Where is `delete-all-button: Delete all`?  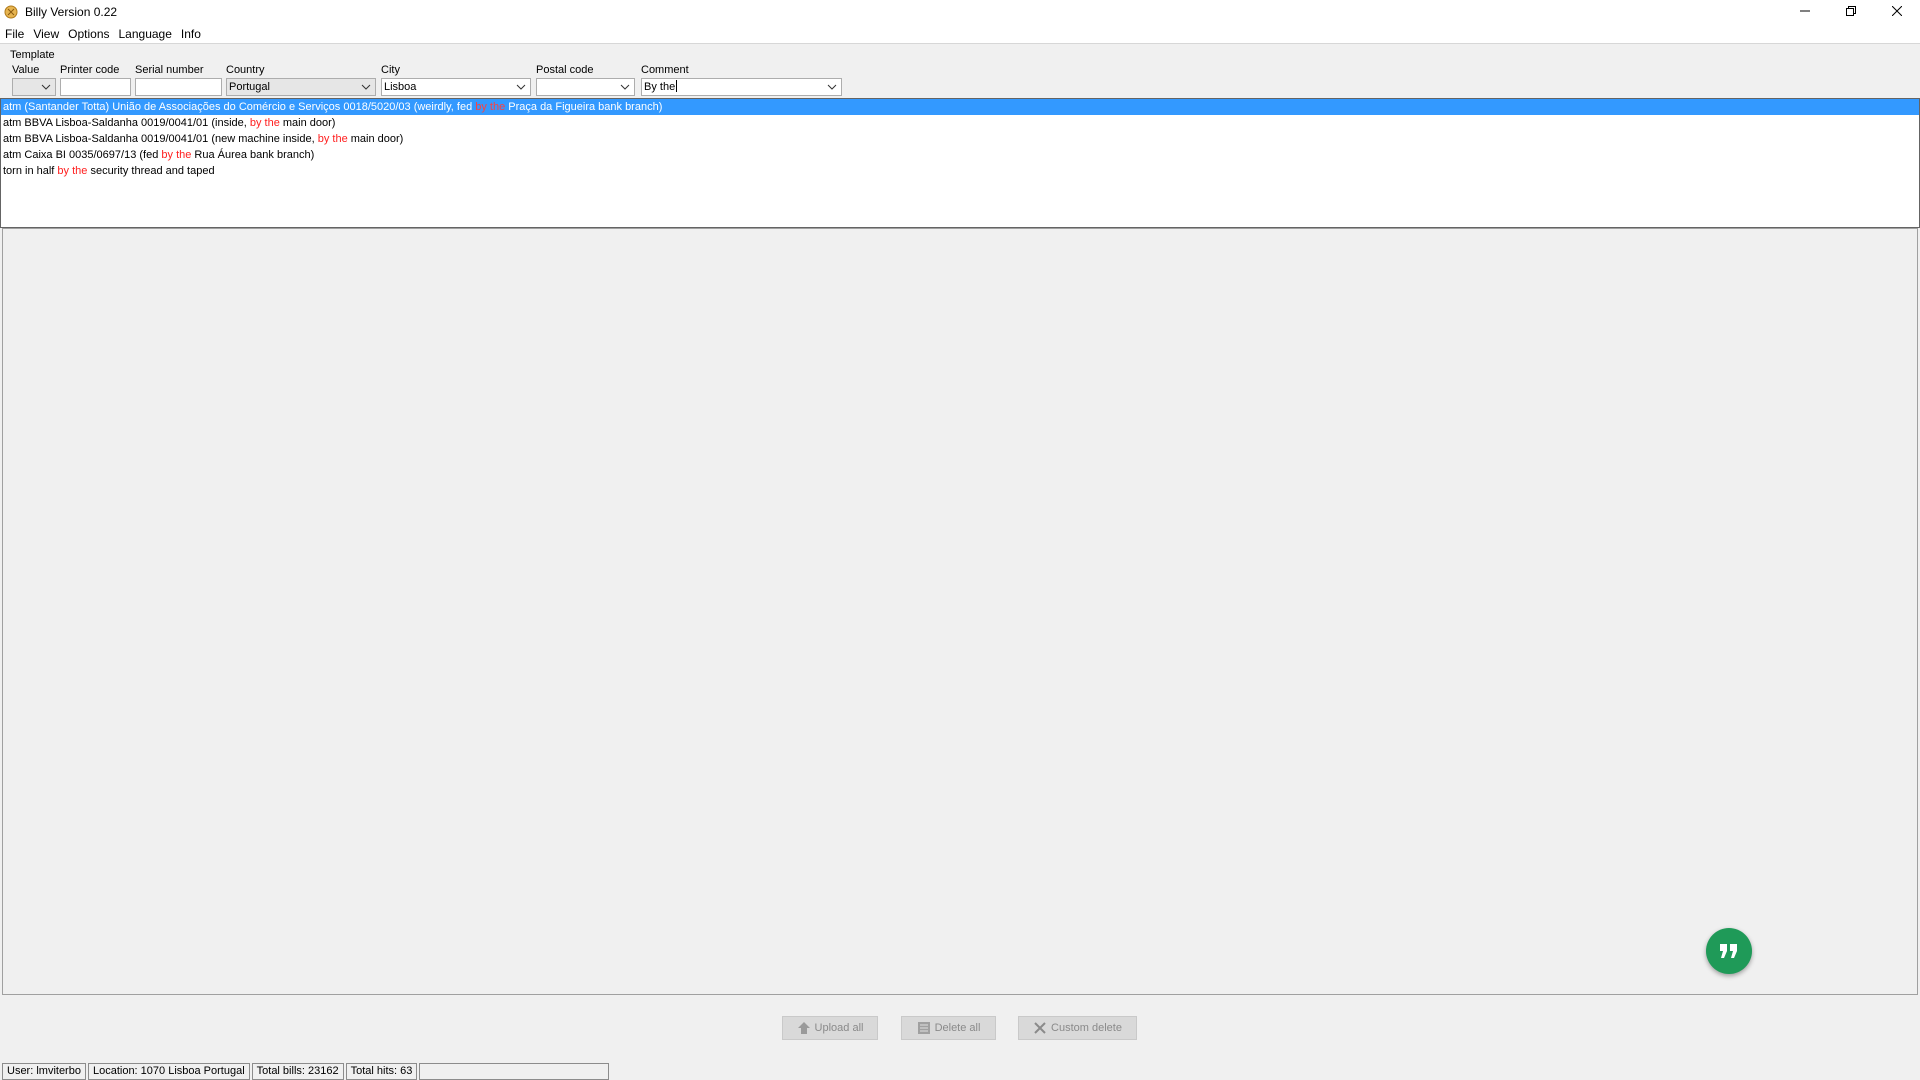 delete-all-button: Delete all is located at coordinates (948, 1028).